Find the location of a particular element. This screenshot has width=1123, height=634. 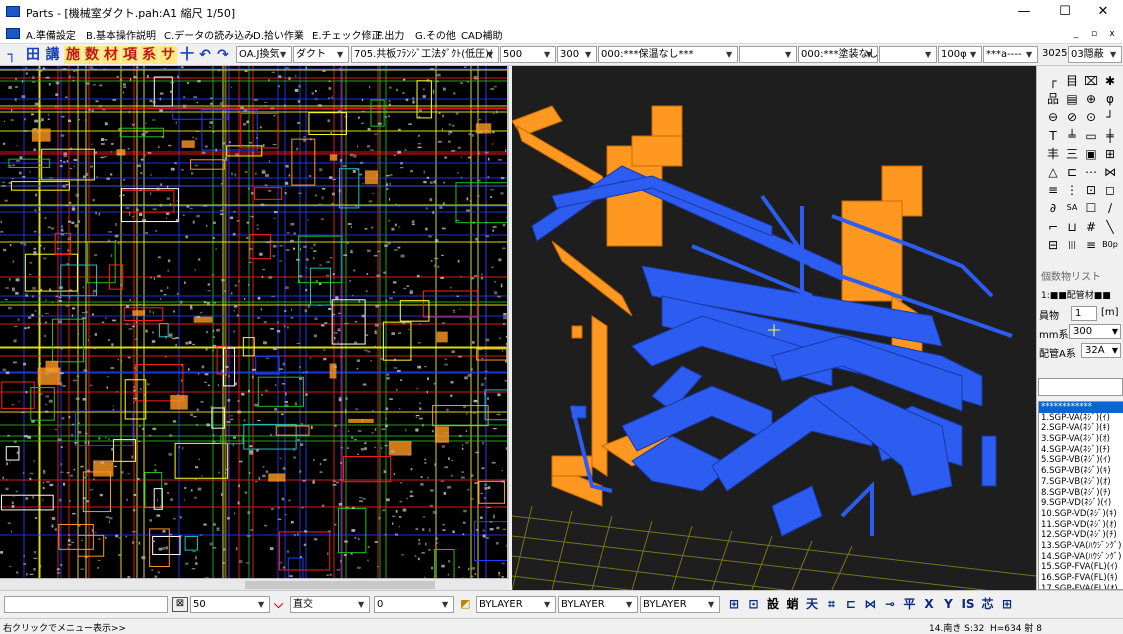

qty-input: 1 is located at coordinates (1084, 313).